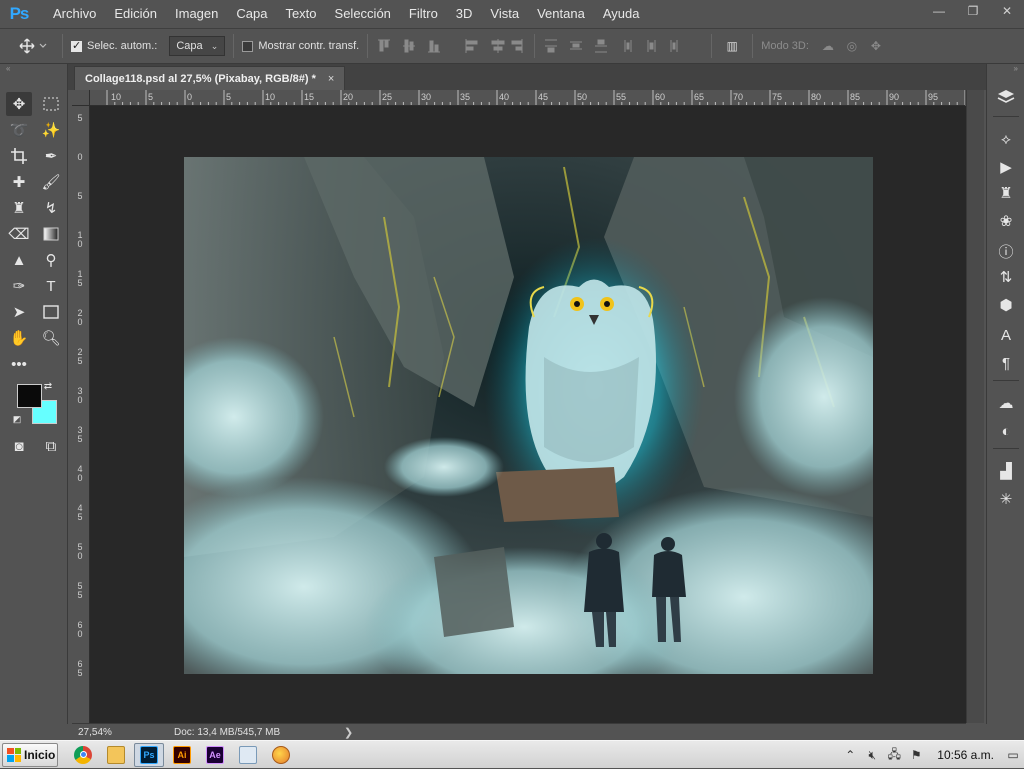 The width and height of the screenshot is (1024, 769). Describe the element at coordinates (894, 755) in the screenshot. I see `network-icon: 🖧︎` at that location.